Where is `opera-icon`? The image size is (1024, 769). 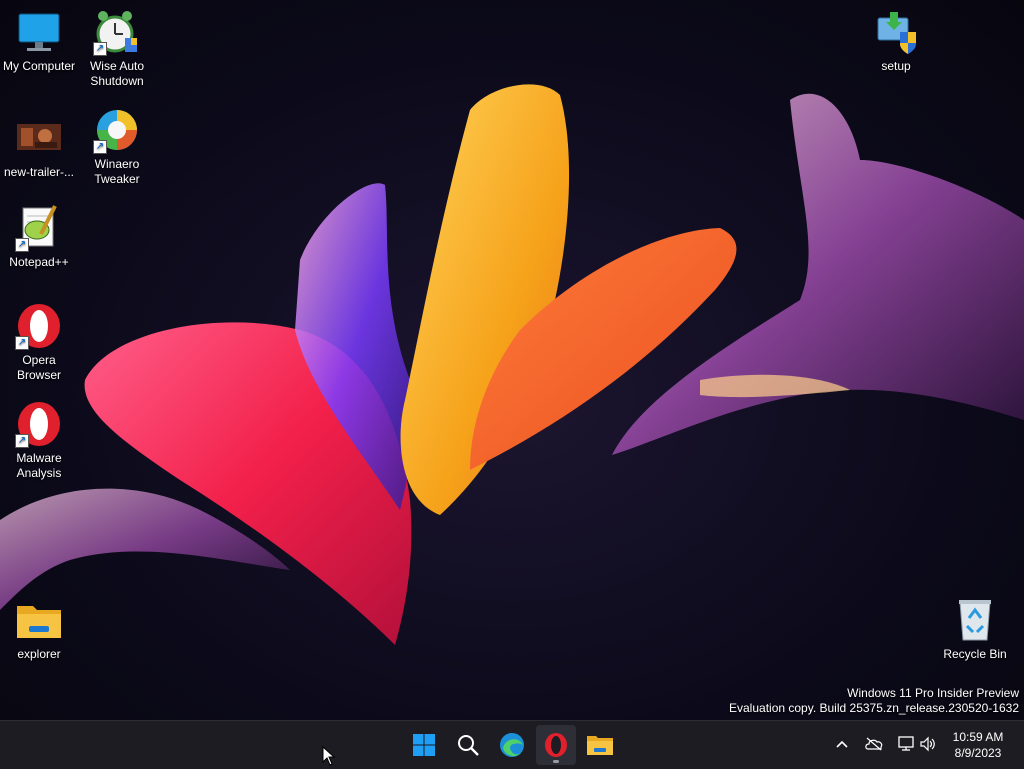
opera-icon is located at coordinates (556, 745).